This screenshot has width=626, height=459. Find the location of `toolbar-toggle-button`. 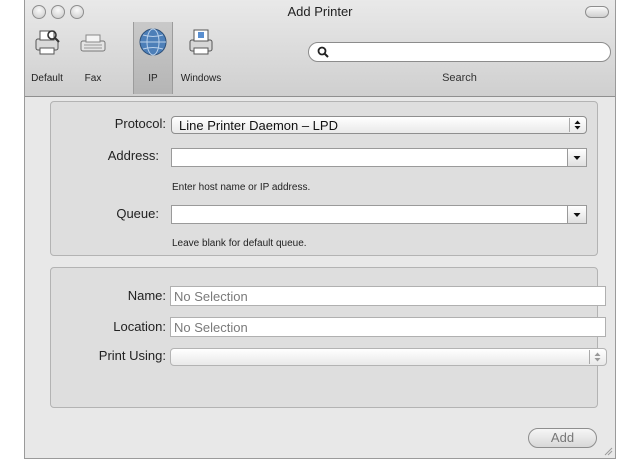

toolbar-toggle-button is located at coordinates (597, 12).